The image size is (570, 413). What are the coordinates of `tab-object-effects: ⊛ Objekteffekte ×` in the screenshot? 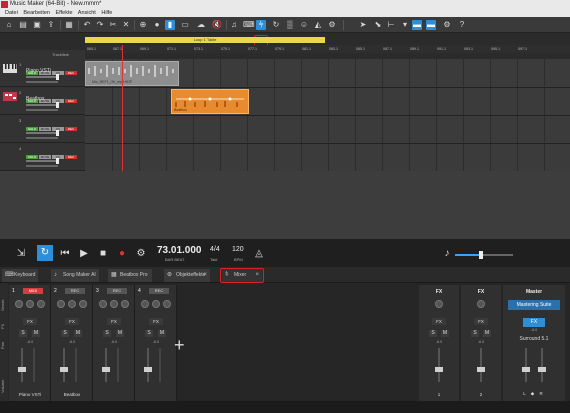 It's located at (187, 275).